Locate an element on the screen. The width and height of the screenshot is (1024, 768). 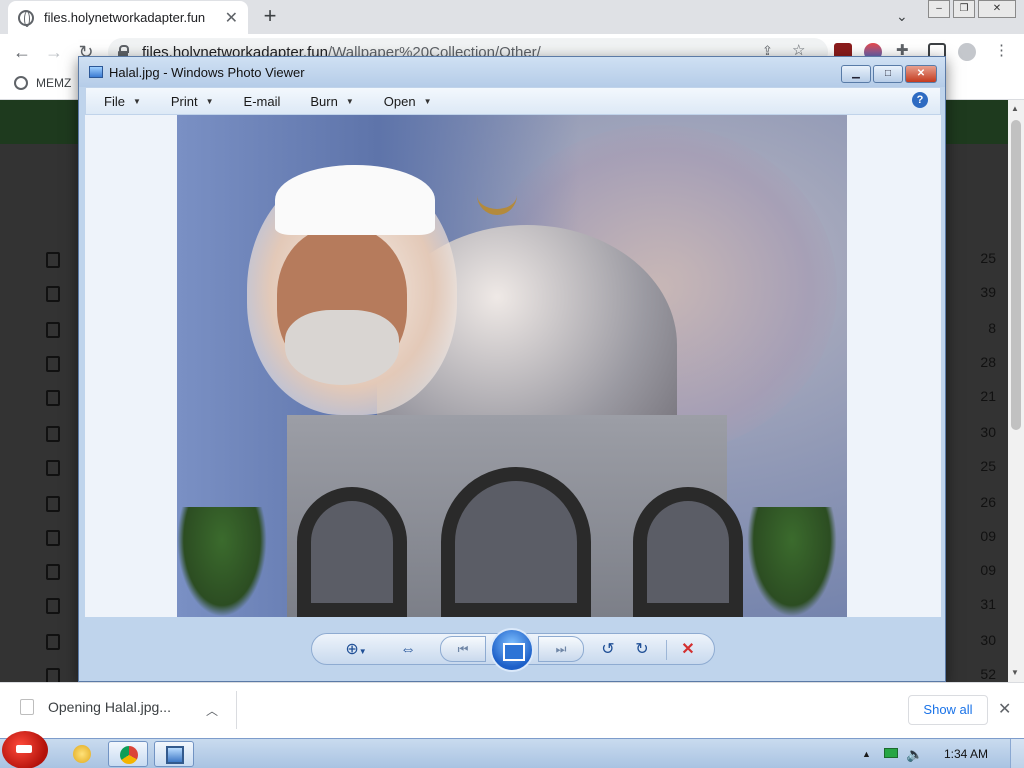
browser-minimize-button: – is located at coordinates (939, 9).